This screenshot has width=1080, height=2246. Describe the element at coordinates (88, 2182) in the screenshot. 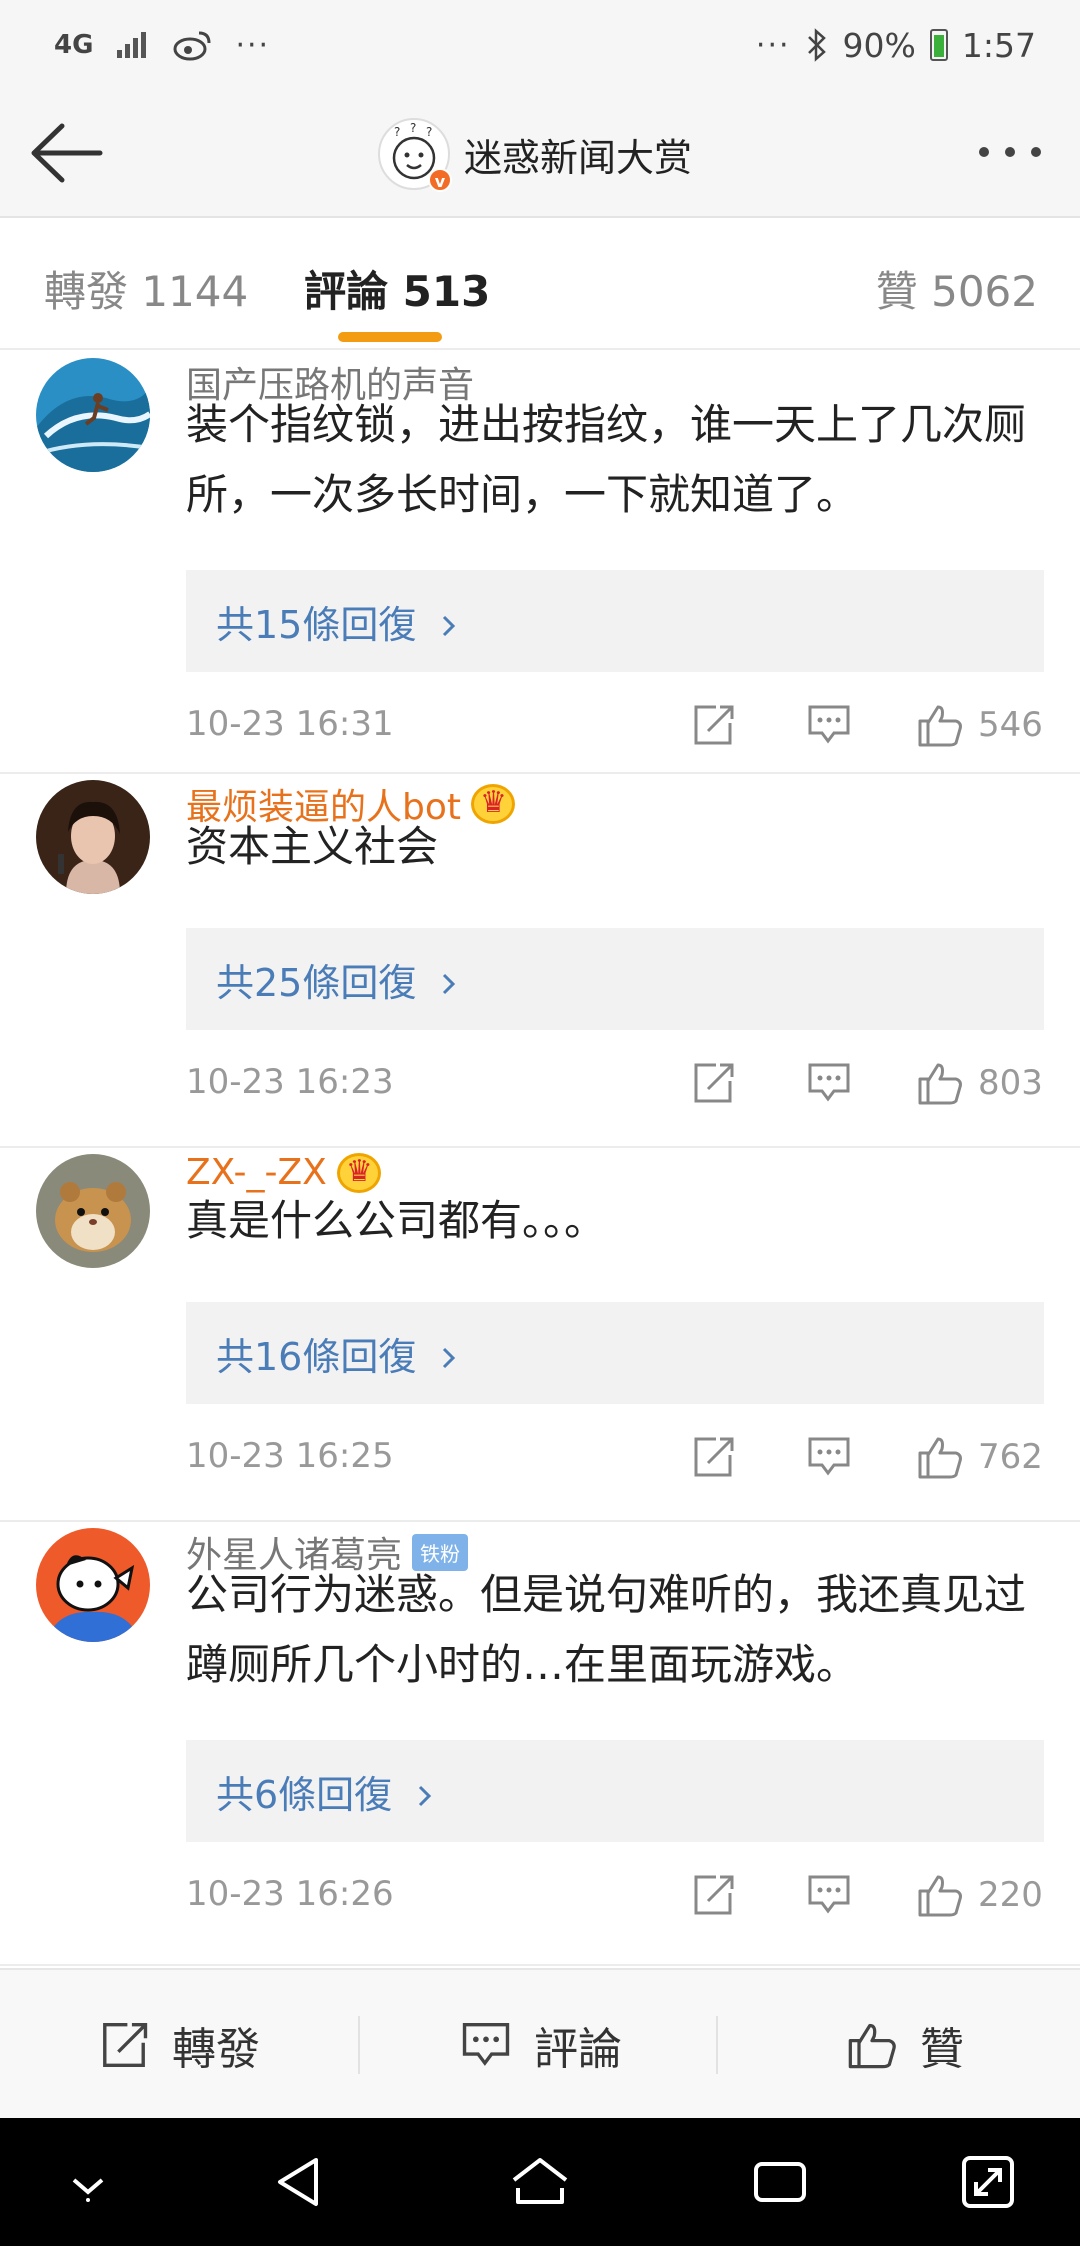

I see `nav-hide-button` at that location.